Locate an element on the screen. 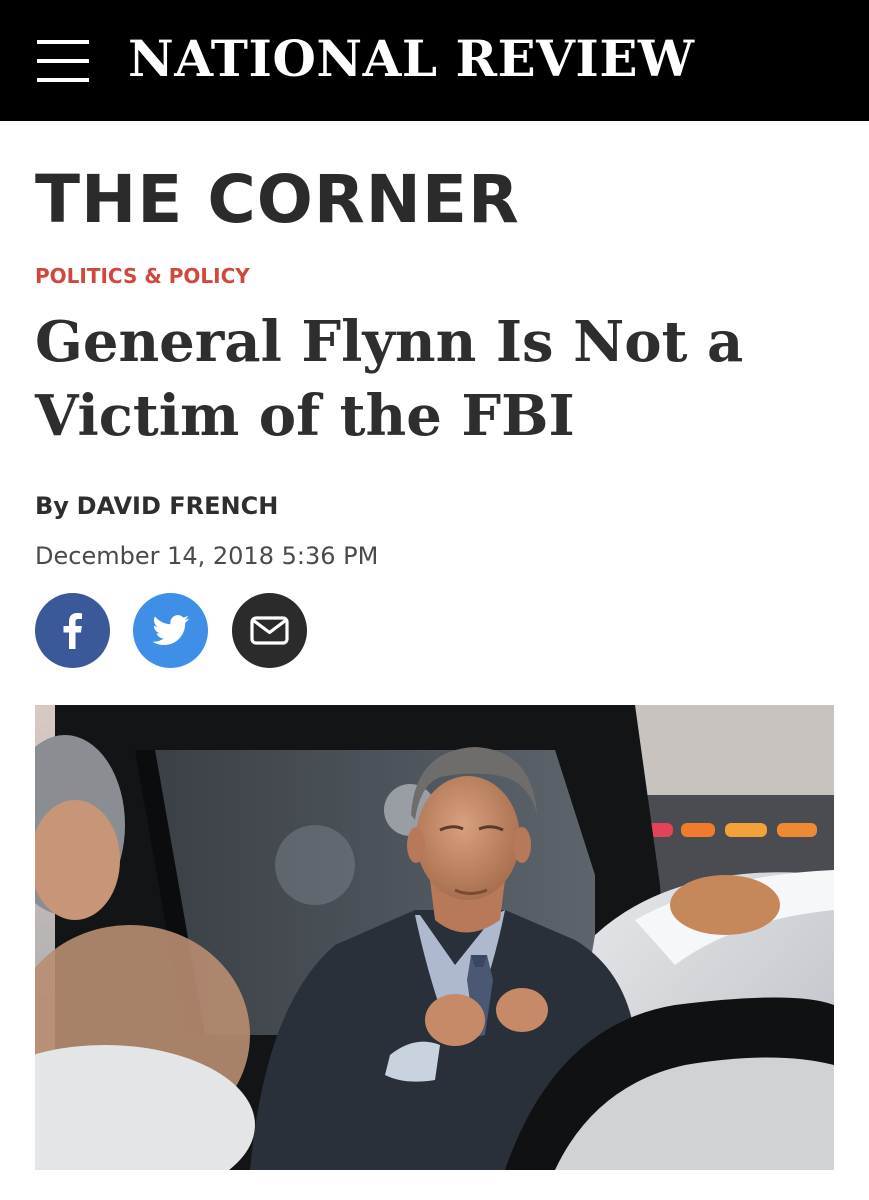  twitter-share-button is located at coordinates (170, 630).